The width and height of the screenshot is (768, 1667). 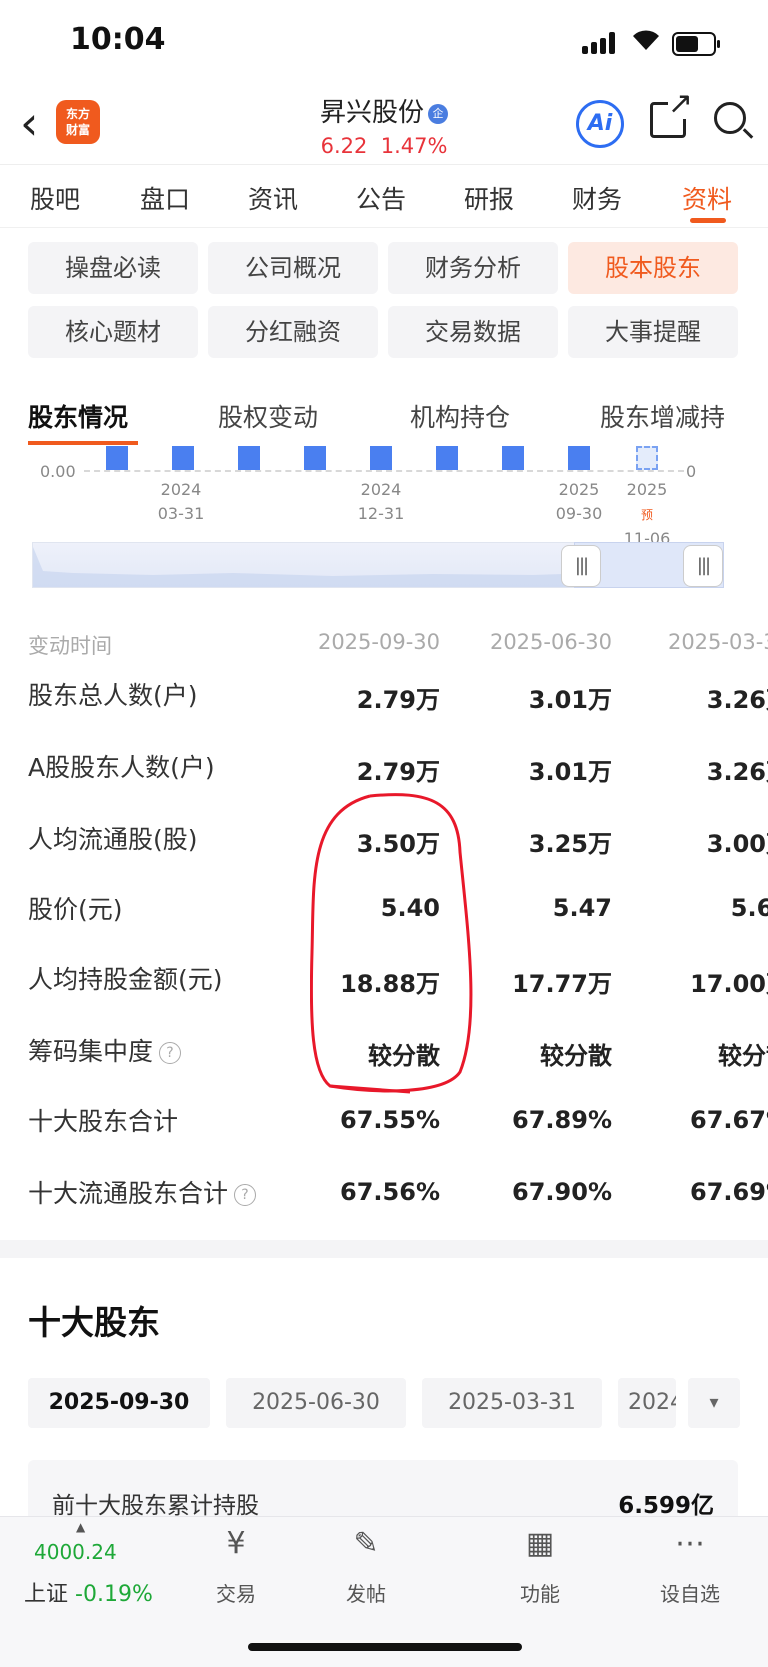 What do you see at coordinates (366, 1592) in the screenshot?
I see `bottom-tab-1: 发帖` at bounding box center [366, 1592].